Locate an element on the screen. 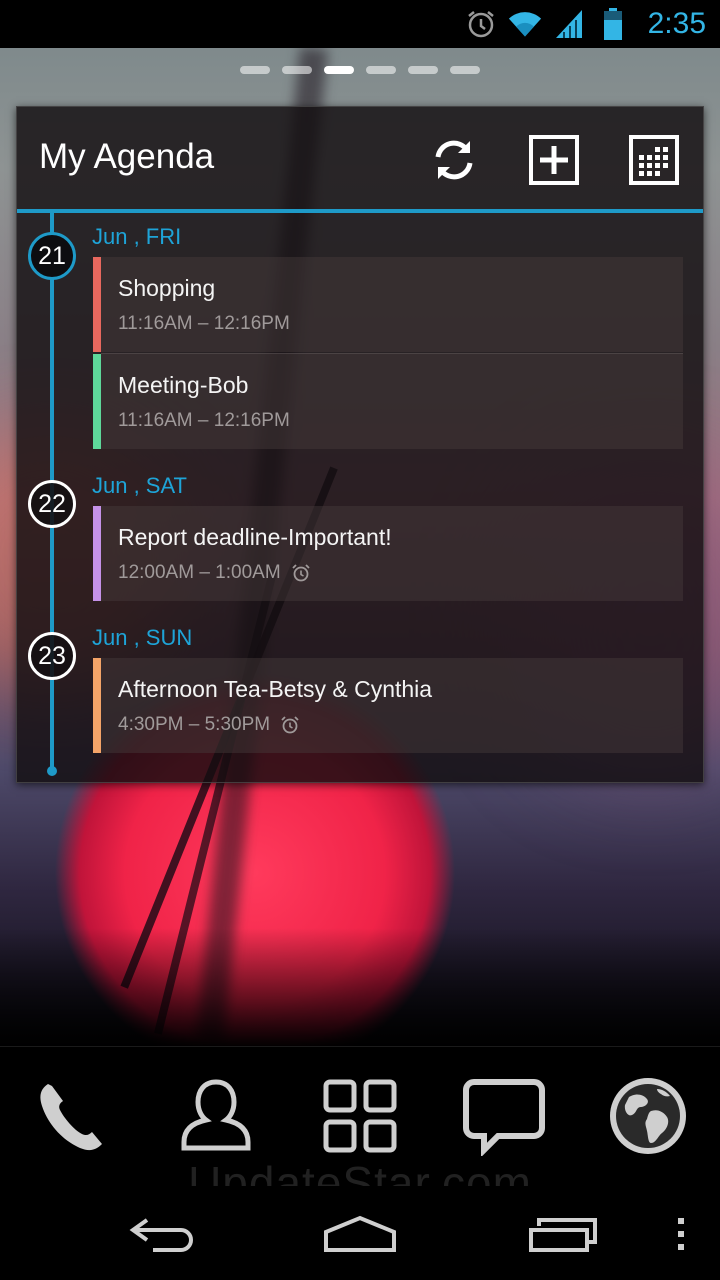  home-button is located at coordinates (360, 1234).